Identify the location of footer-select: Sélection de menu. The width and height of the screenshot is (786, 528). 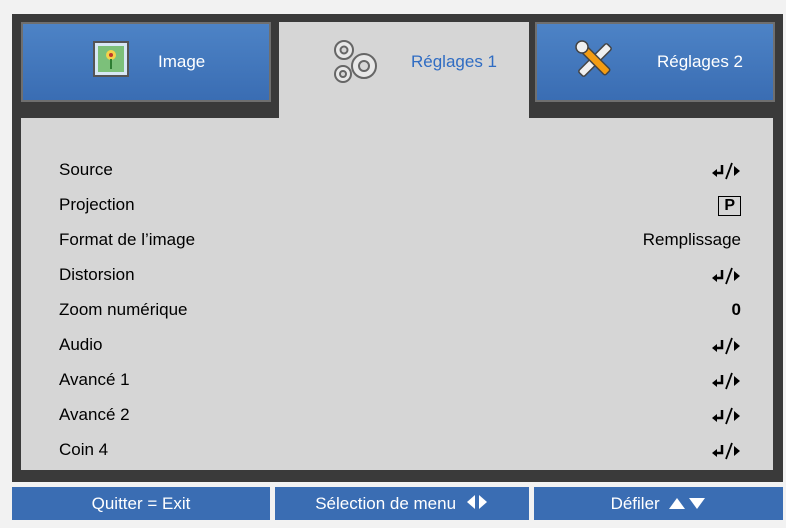
(402, 503).